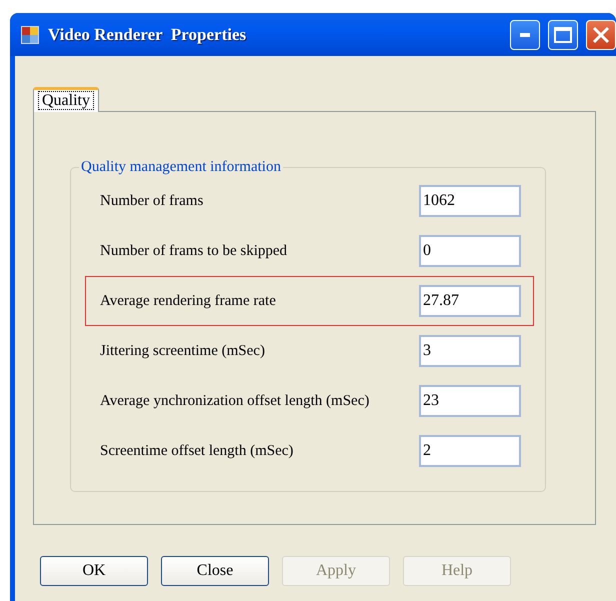 This screenshot has width=616, height=601. I want to click on app-icon, so click(30, 34).